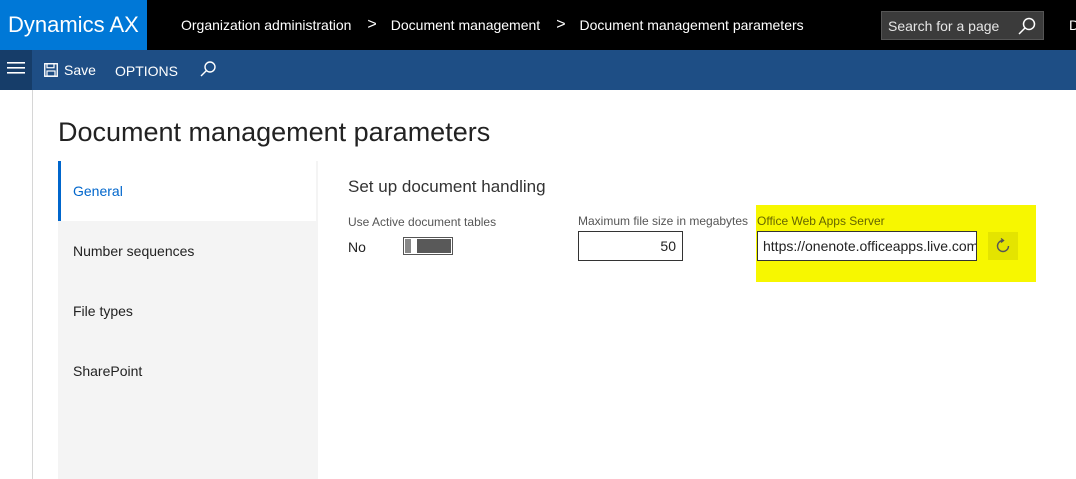 The height and width of the screenshot is (479, 1076). What do you see at coordinates (16, 284) in the screenshot?
I see `left-rail` at bounding box center [16, 284].